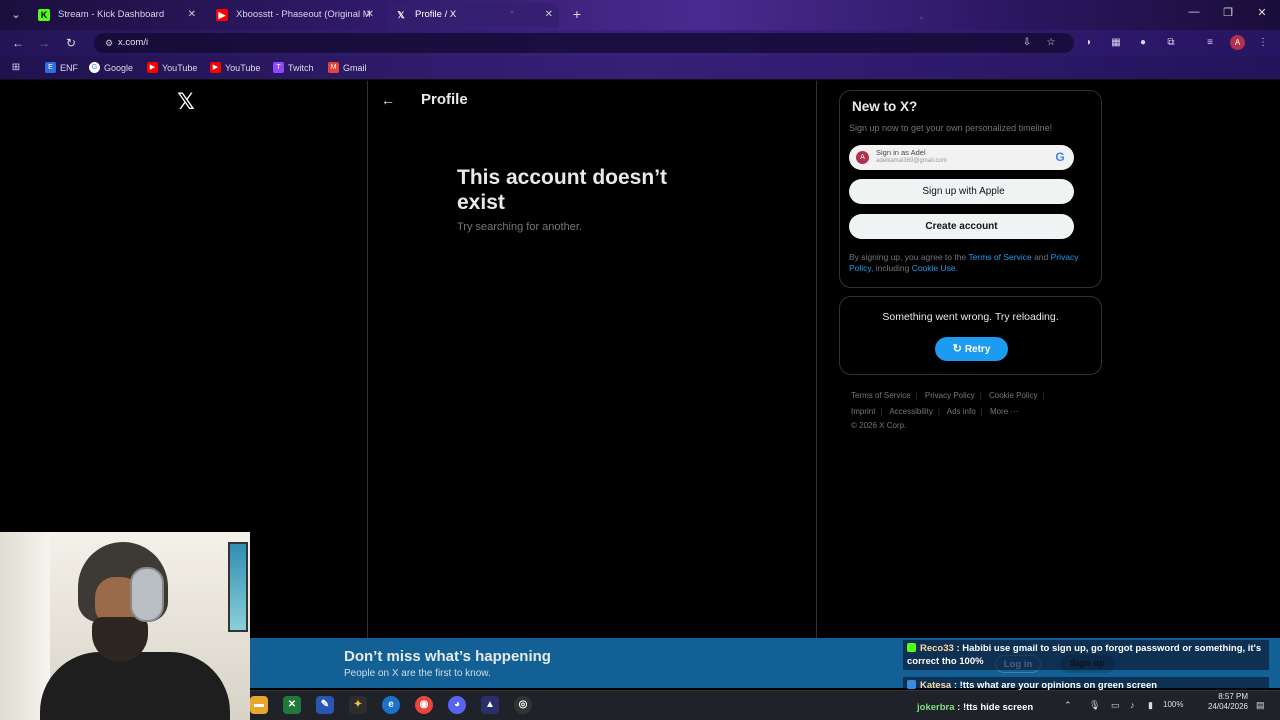 This screenshot has height=720, width=1280. I want to click on file-explorer-icon: ▬, so click(259, 705).